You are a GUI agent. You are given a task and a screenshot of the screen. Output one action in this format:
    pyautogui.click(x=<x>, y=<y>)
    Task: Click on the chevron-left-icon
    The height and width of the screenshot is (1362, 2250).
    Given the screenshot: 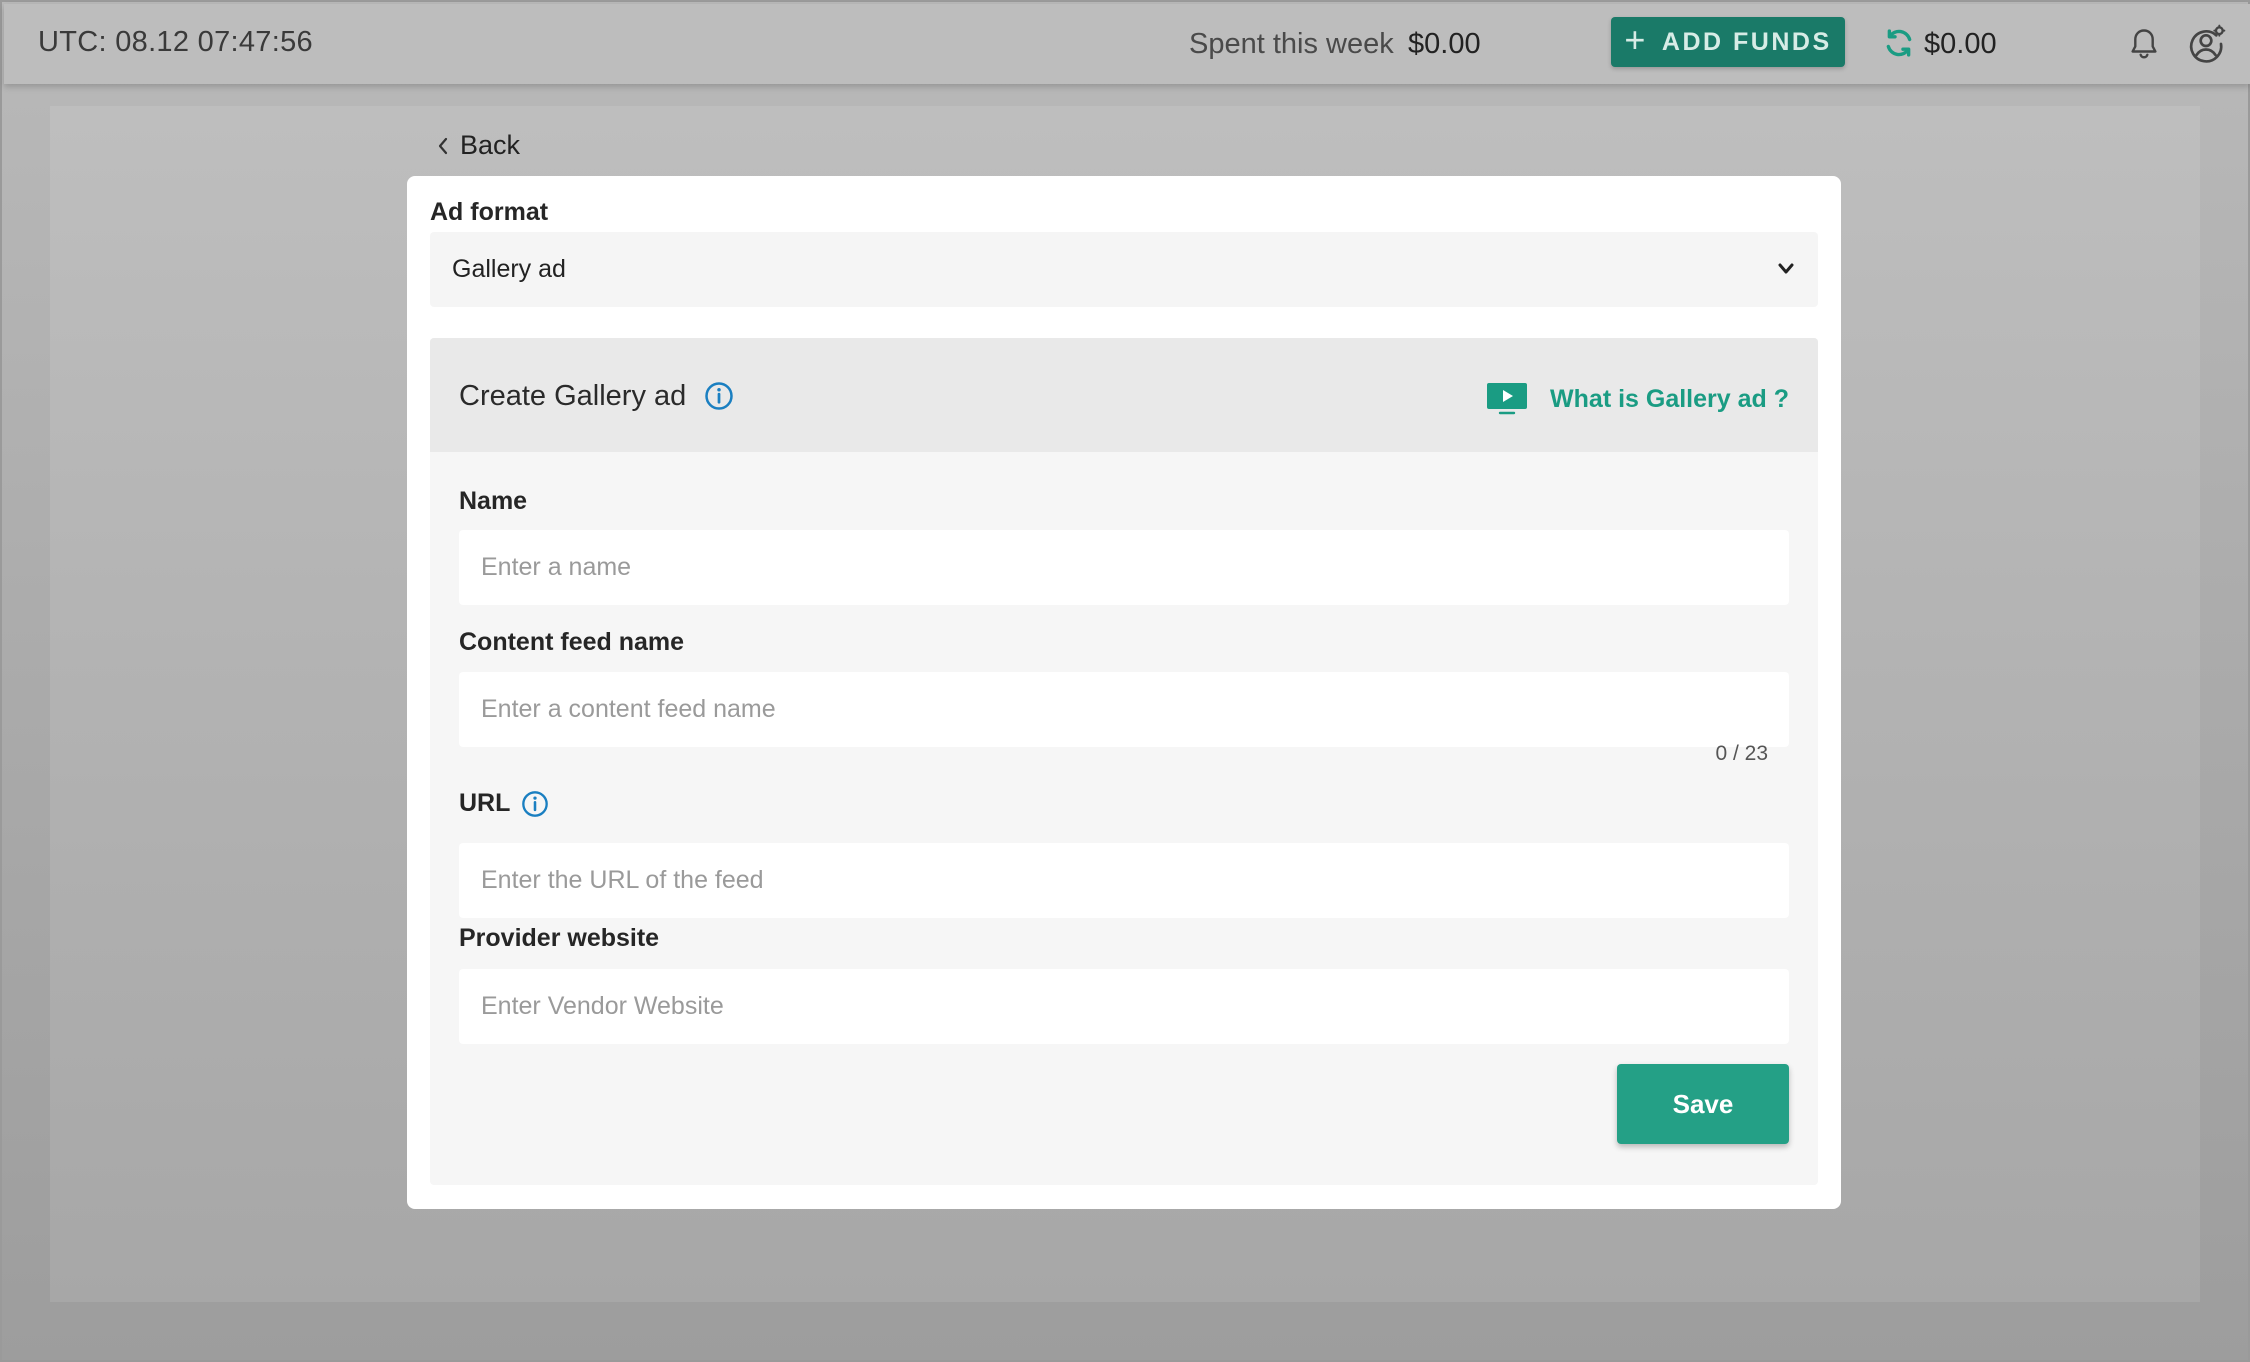 What is the action you would take?
    pyautogui.click(x=443, y=145)
    